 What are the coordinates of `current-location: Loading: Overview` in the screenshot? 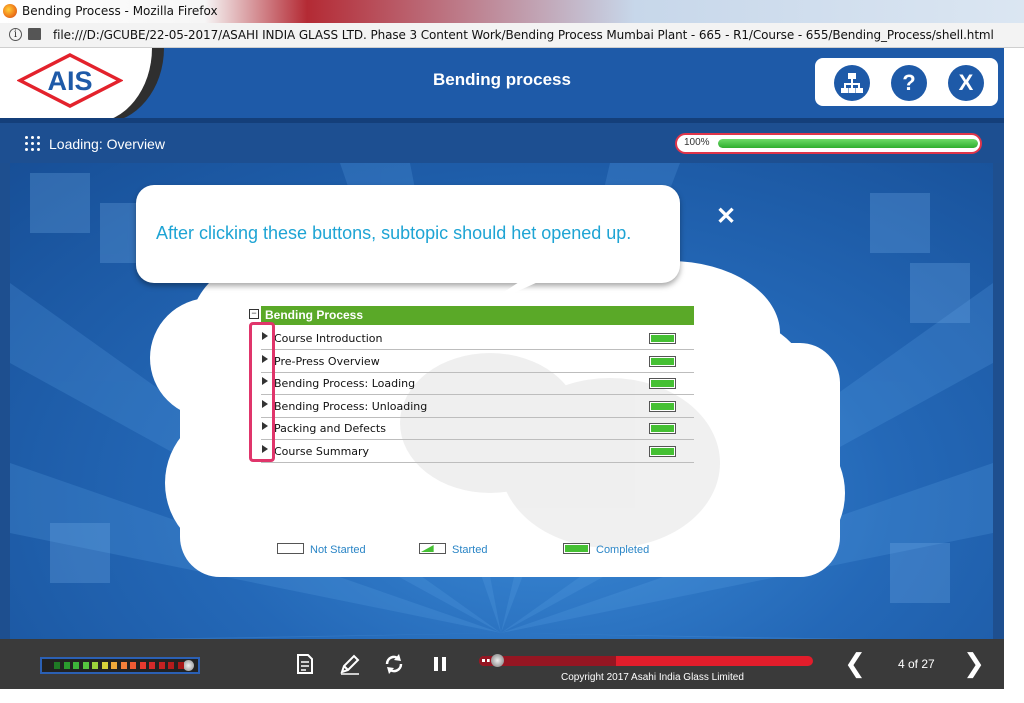 It's located at (107, 144).